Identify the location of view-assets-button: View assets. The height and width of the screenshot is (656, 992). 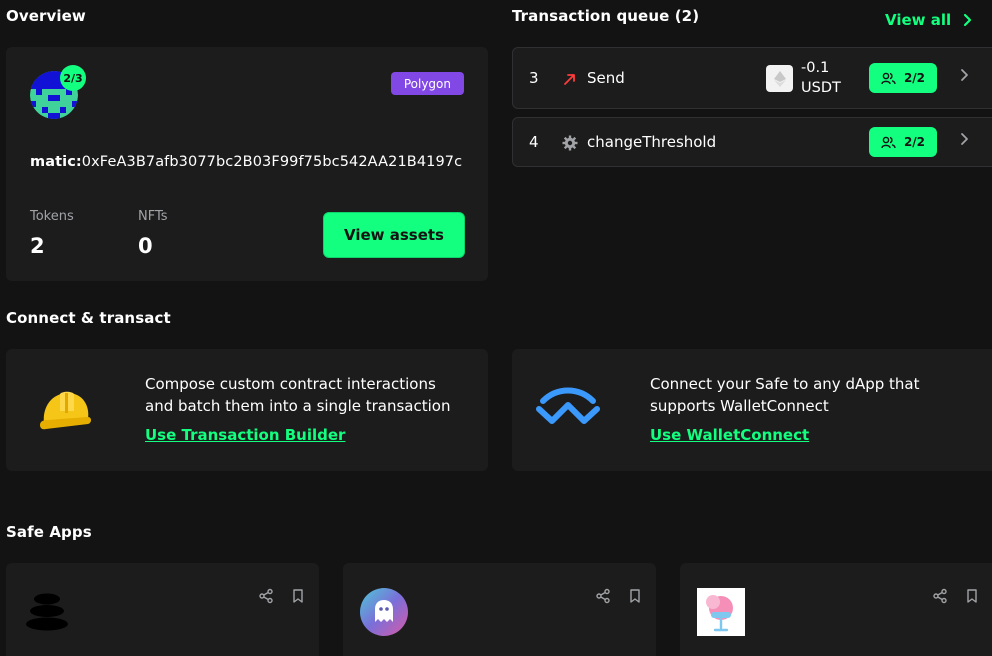
(394, 235).